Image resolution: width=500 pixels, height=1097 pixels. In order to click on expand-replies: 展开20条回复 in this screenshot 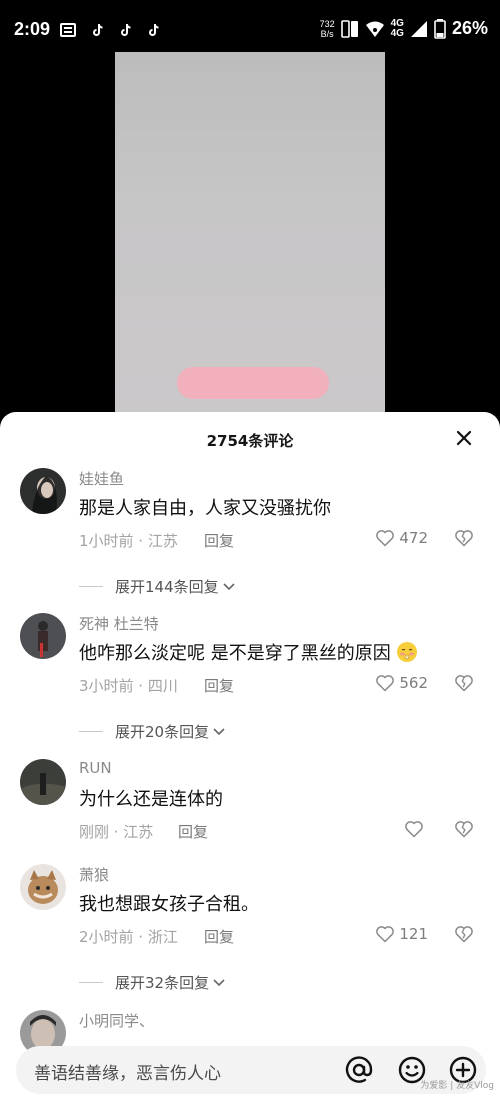, I will do `click(152, 731)`.